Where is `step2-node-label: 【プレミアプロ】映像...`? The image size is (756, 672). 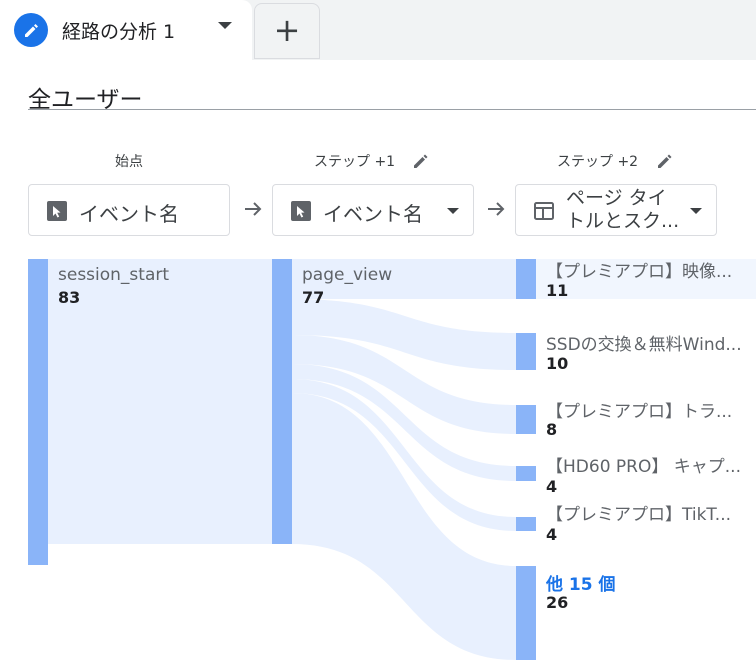
step2-node-label: 【プレミアプロ】映像... is located at coordinates (651, 269).